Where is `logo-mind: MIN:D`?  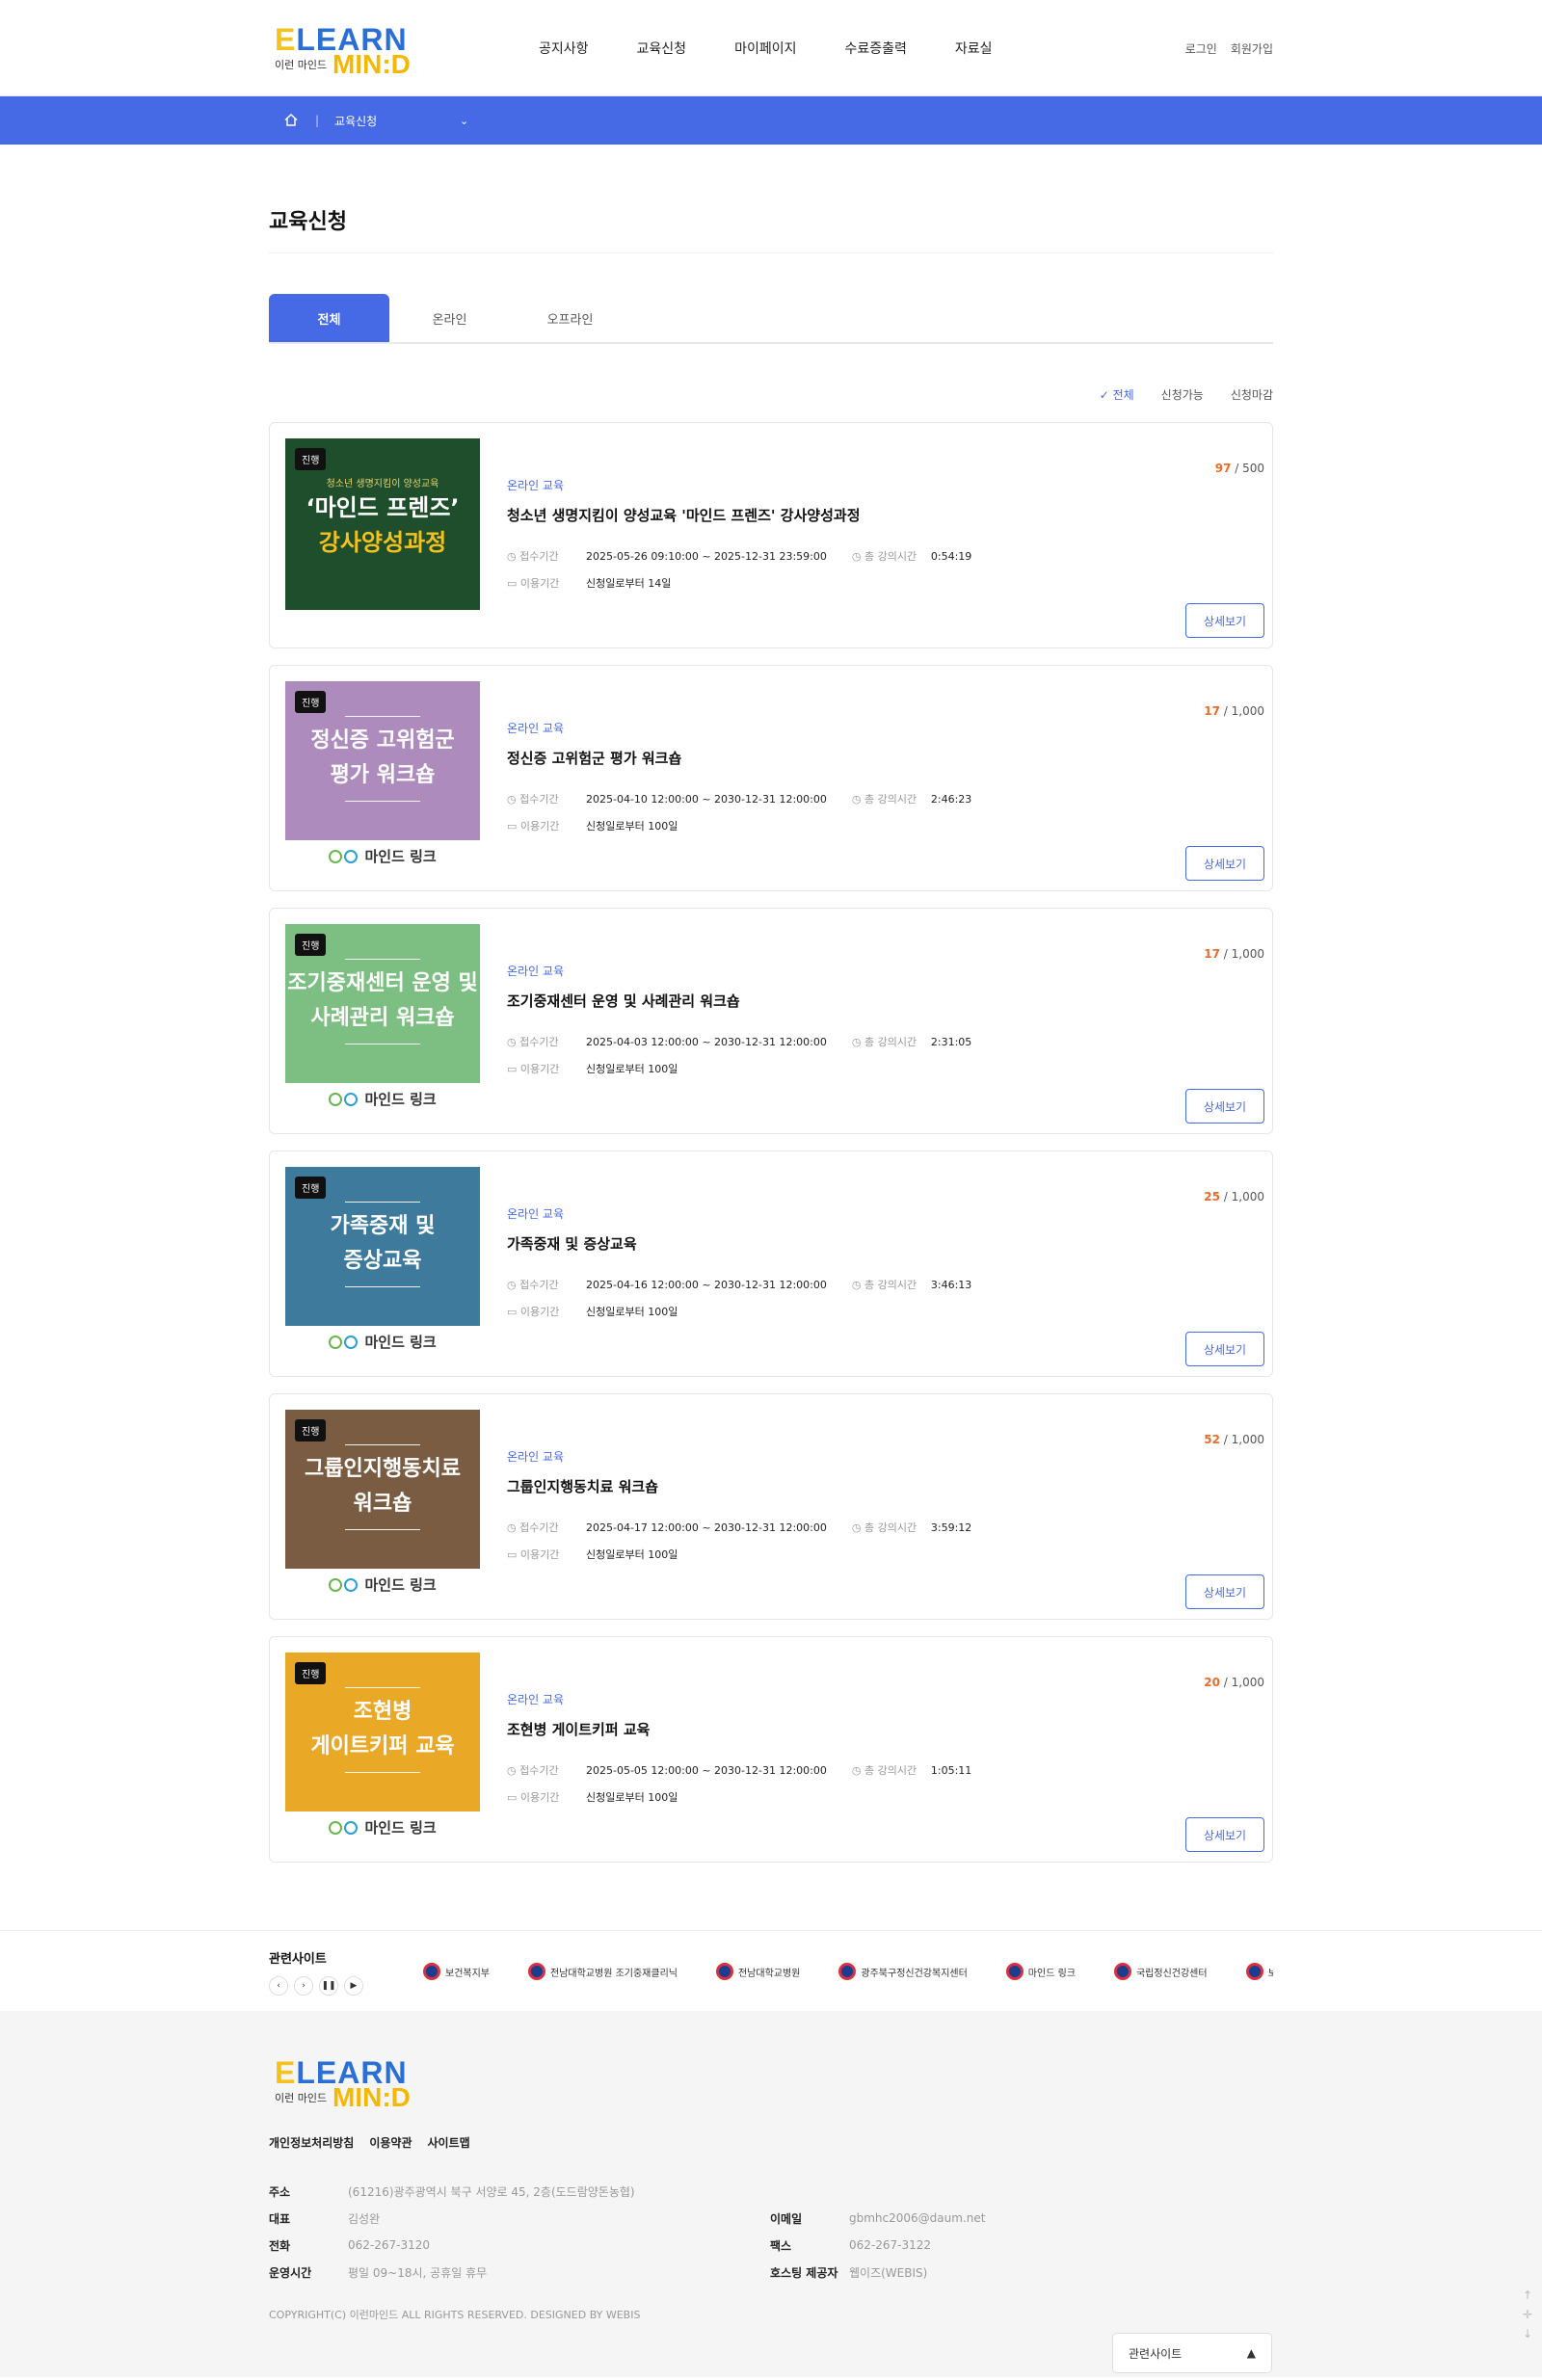
logo-mind: MIN:D is located at coordinates (372, 64).